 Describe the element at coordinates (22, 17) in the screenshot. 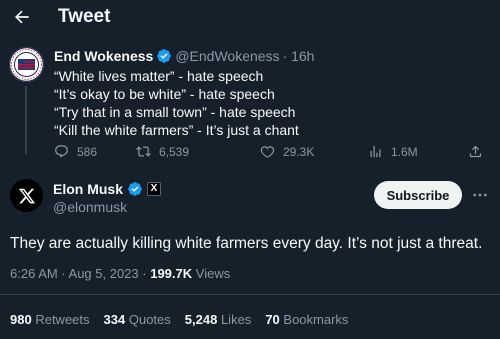

I see `back-arrow-icon` at that location.